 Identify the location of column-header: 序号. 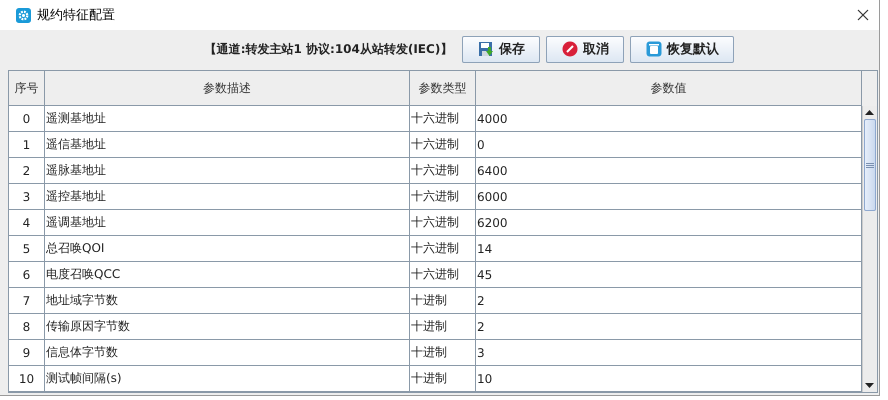
(27, 88).